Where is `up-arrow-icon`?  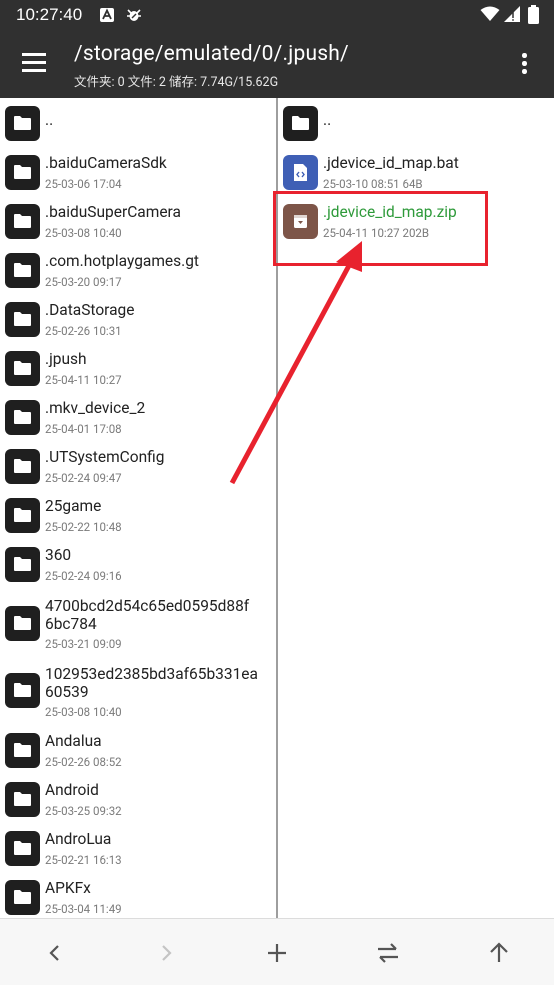 up-arrow-icon is located at coordinates (499, 953).